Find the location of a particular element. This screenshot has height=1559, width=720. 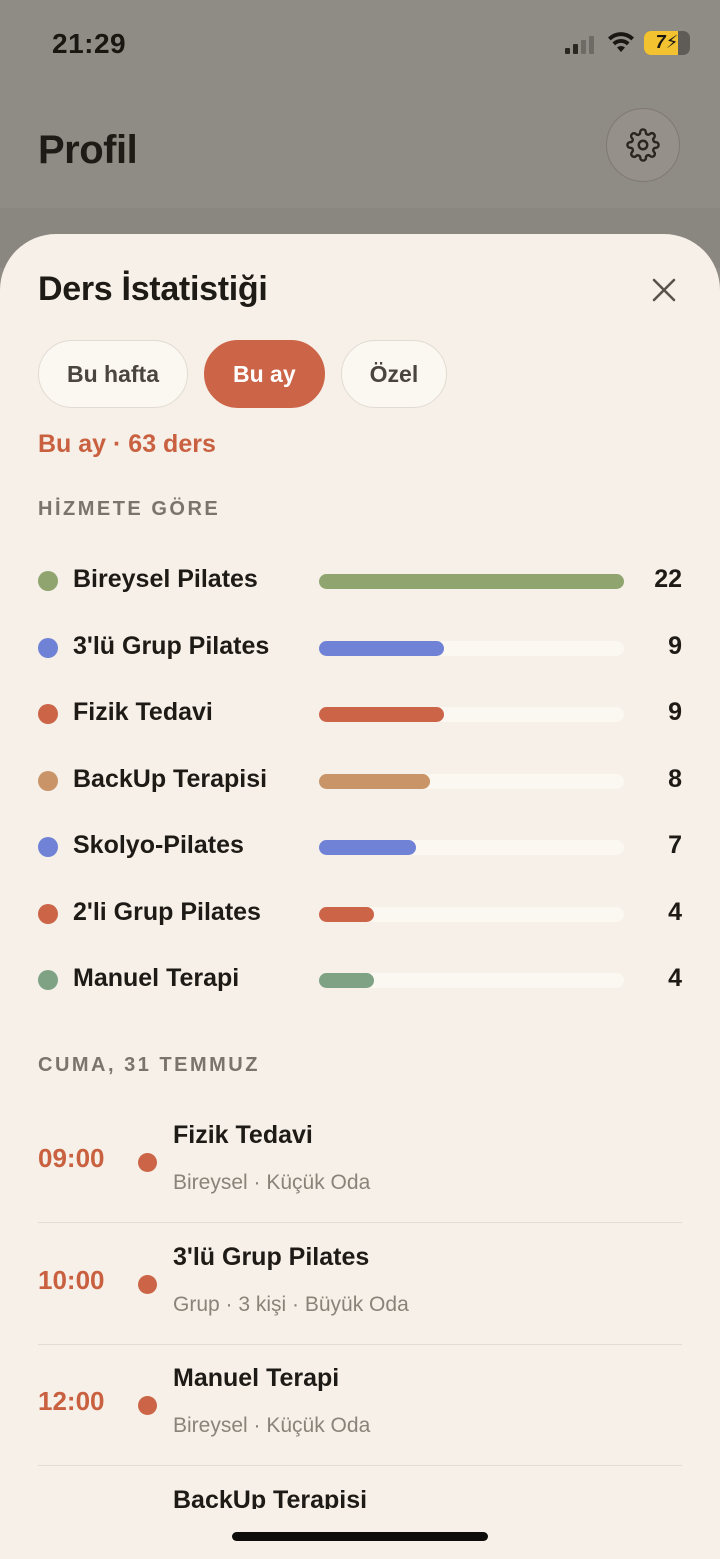

signal-icon is located at coordinates (582, 44).